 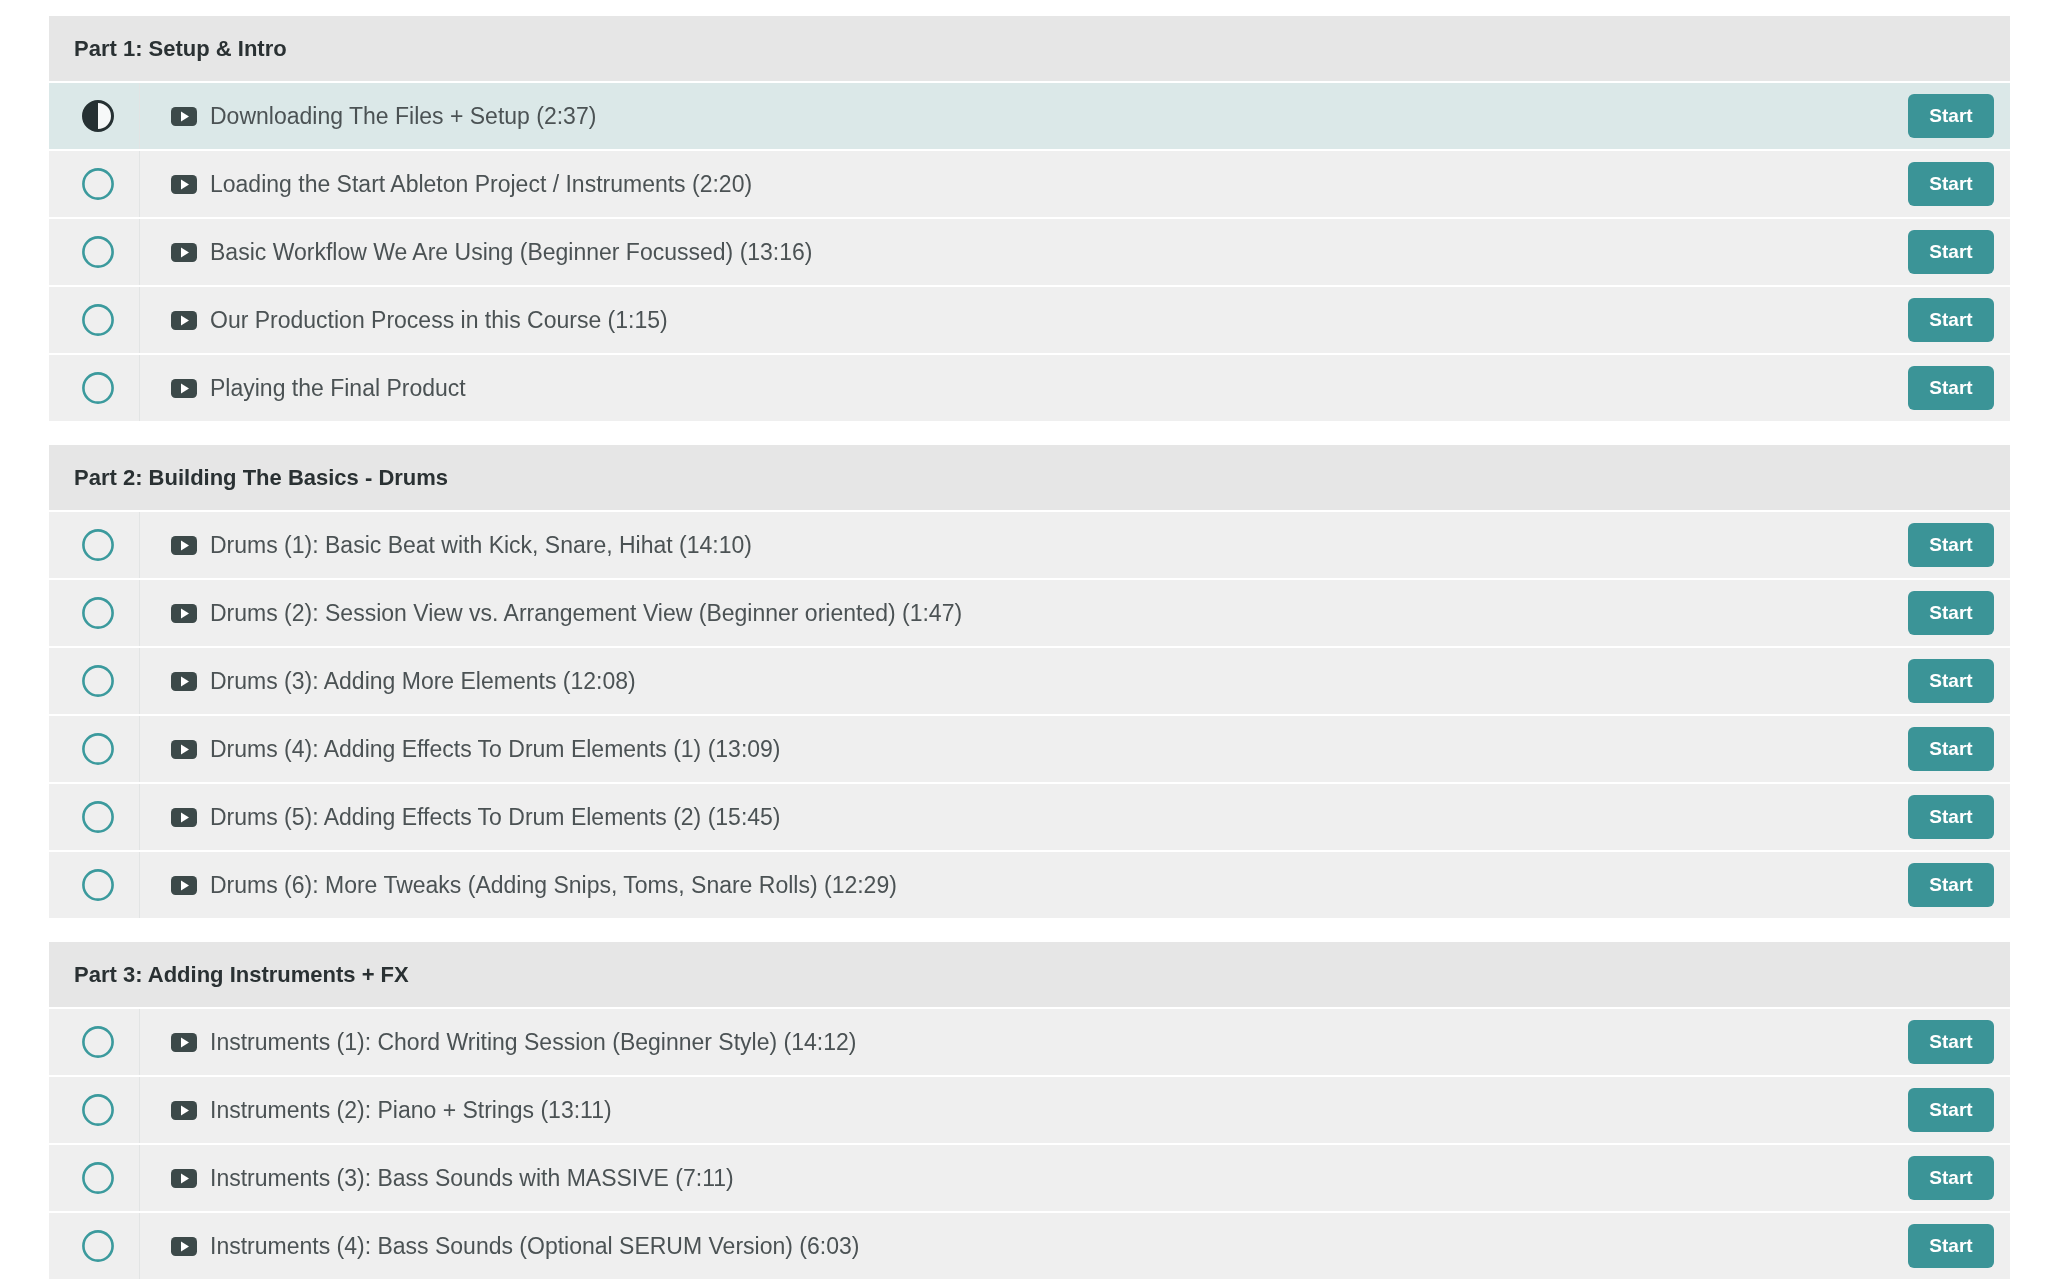 What do you see at coordinates (98, 116) in the screenshot?
I see `half-filled-circle-icon` at bounding box center [98, 116].